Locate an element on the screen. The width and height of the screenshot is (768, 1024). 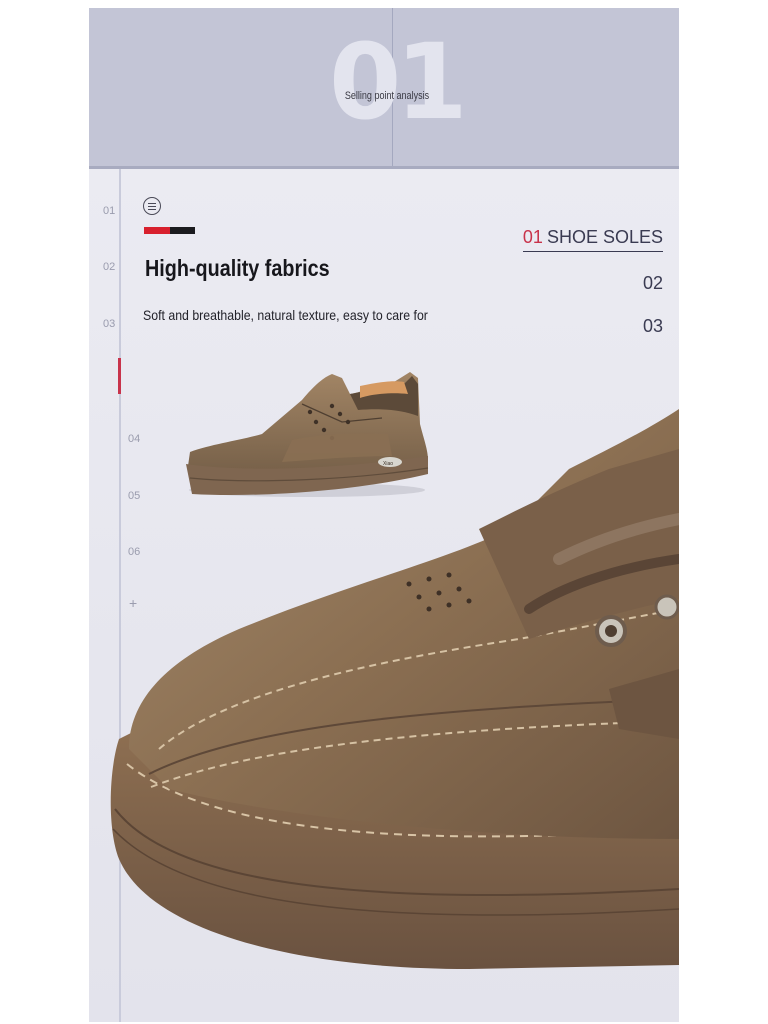
header-band: 01 Selling point analysis is located at coordinates (384, 88).